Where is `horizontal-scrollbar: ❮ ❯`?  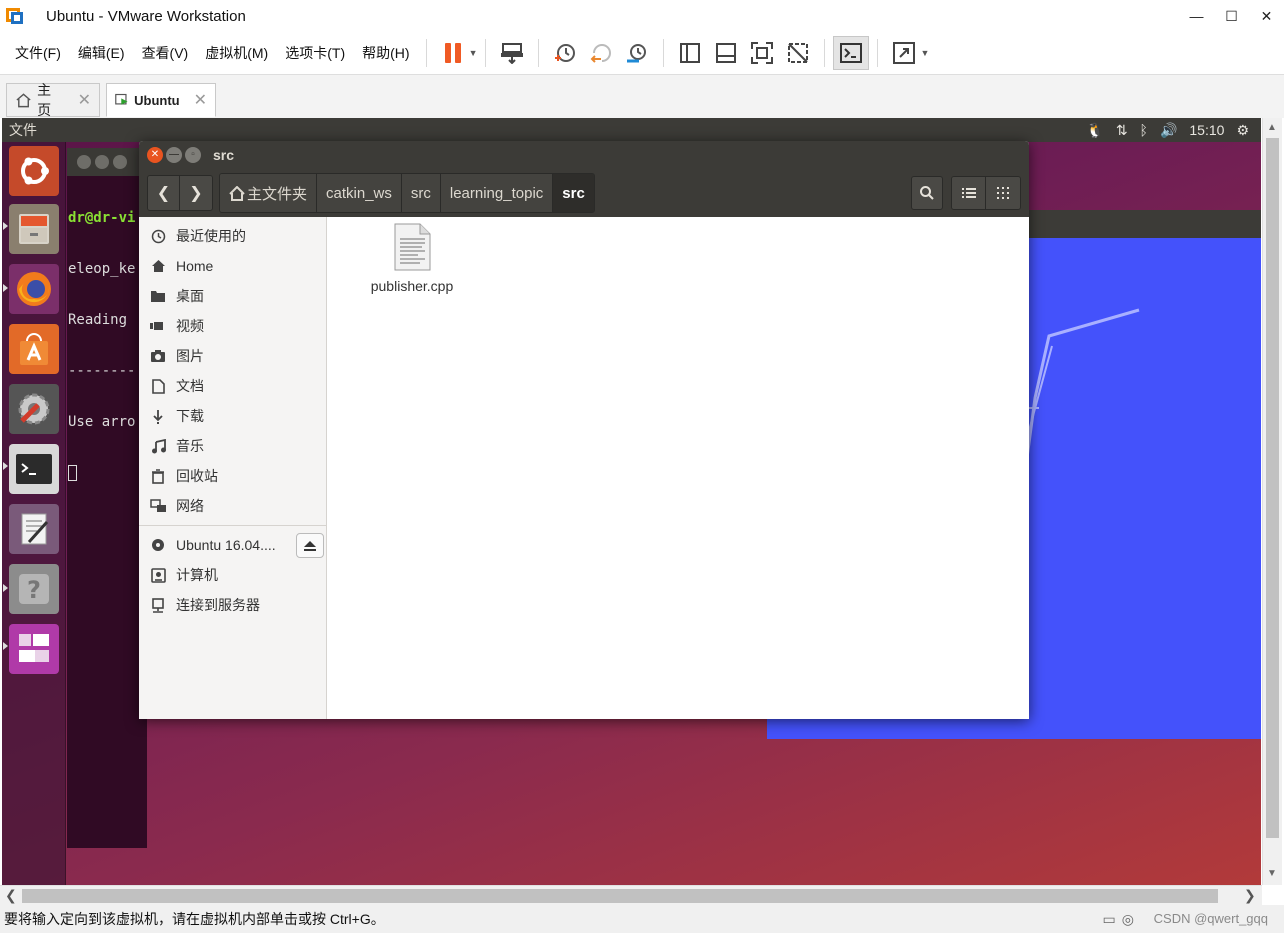 horizontal-scrollbar: ❮ ❯ is located at coordinates (631, 895).